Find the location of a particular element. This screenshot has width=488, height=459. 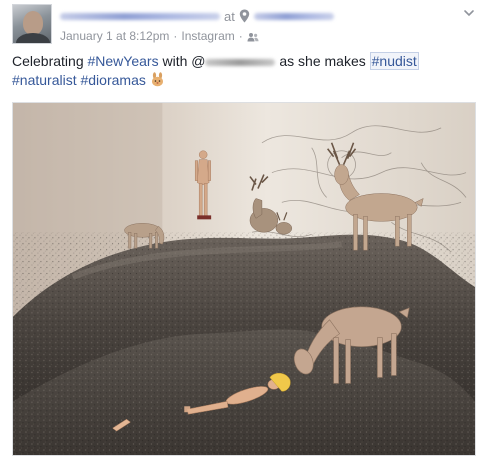

at-label: at is located at coordinates (229, 16).